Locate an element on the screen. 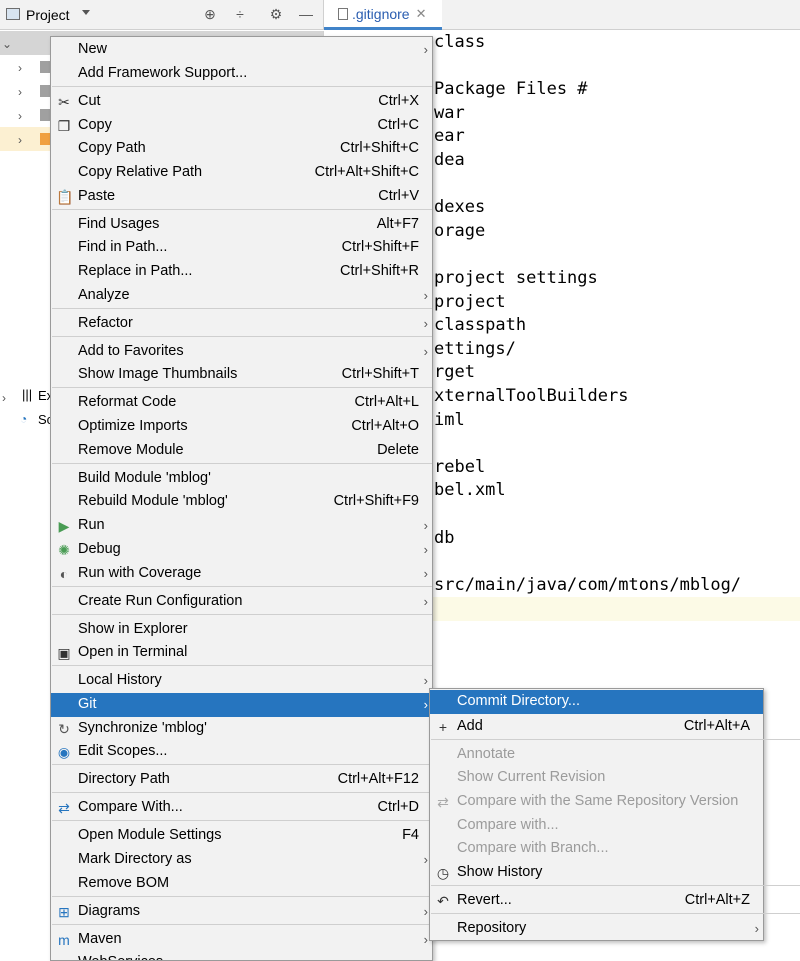 This screenshot has height=961, width=800. code-line: dexes is located at coordinates (460, 207).